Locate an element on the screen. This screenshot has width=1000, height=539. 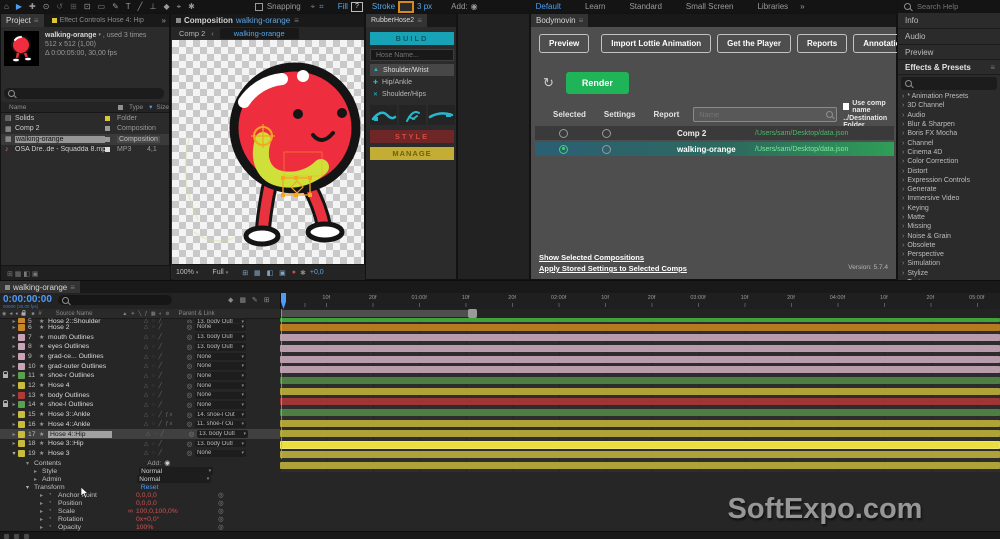
add-icon: ◉ is located at coordinates (474, 6).